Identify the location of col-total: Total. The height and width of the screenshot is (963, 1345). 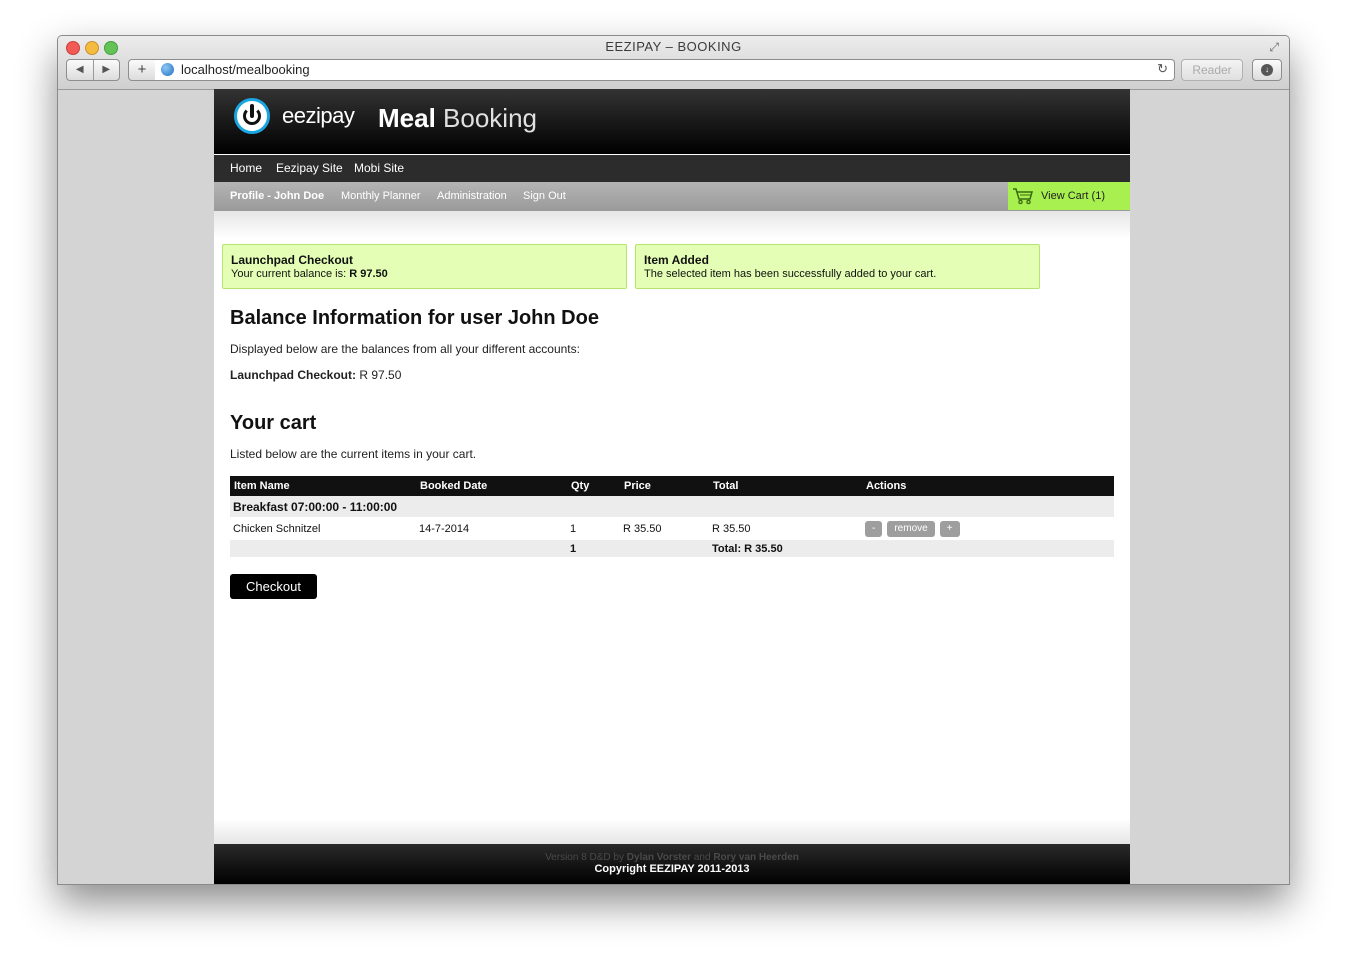
(785, 486).